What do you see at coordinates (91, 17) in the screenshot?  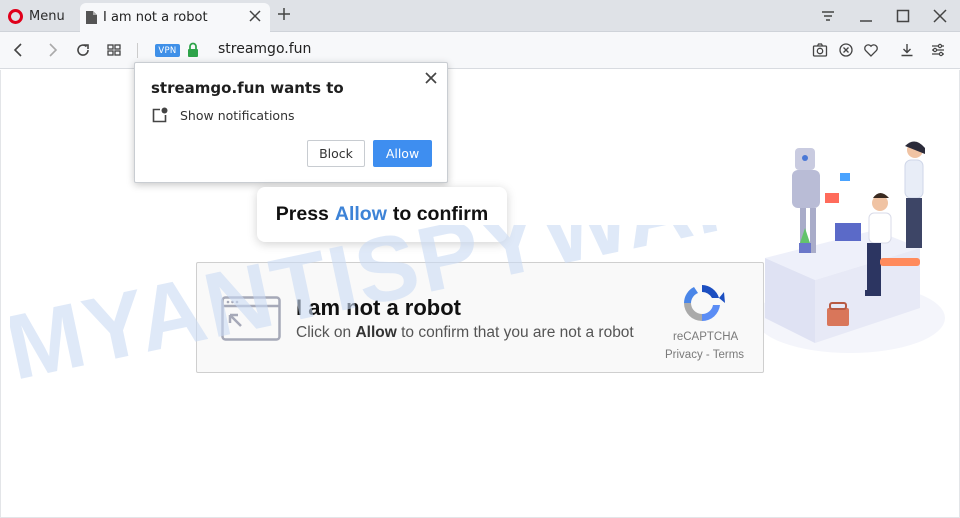 I see `document-icon` at bounding box center [91, 17].